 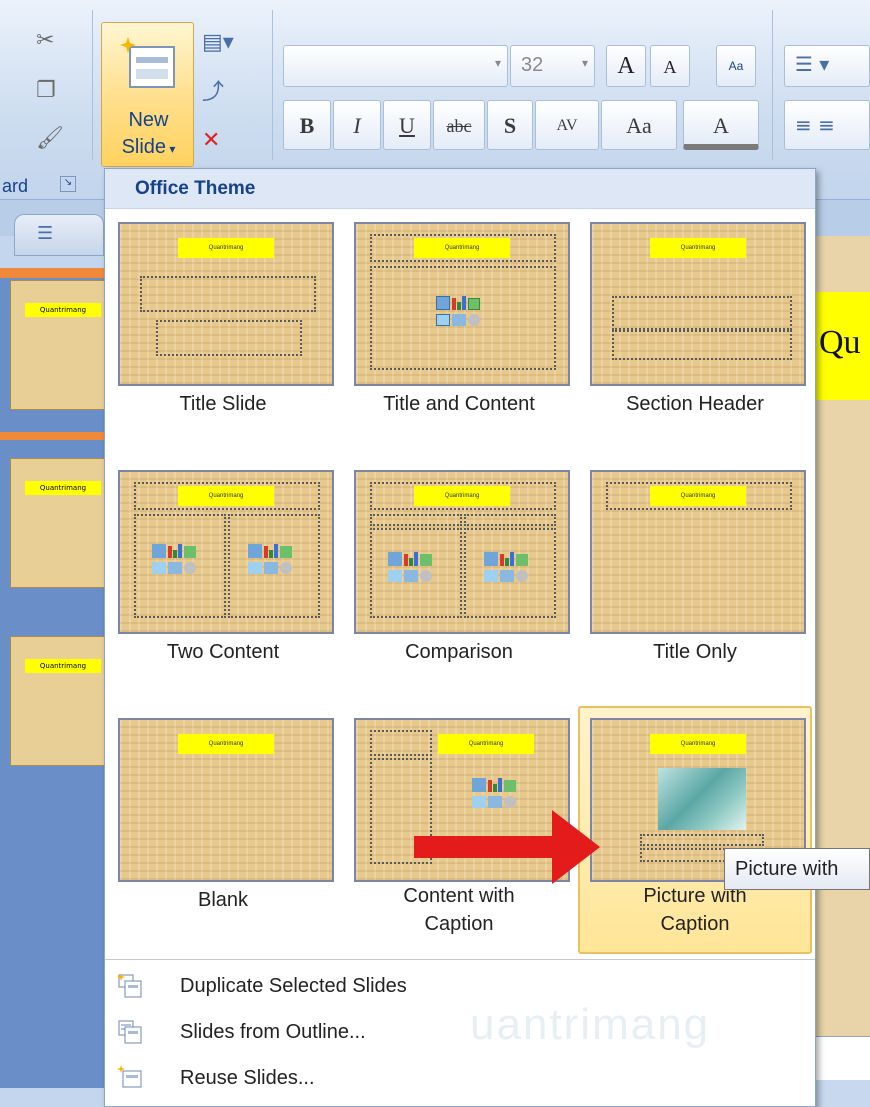 What do you see at coordinates (639, 125) in the screenshot?
I see `change-case-button: Aa` at bounding box center [639, 125].